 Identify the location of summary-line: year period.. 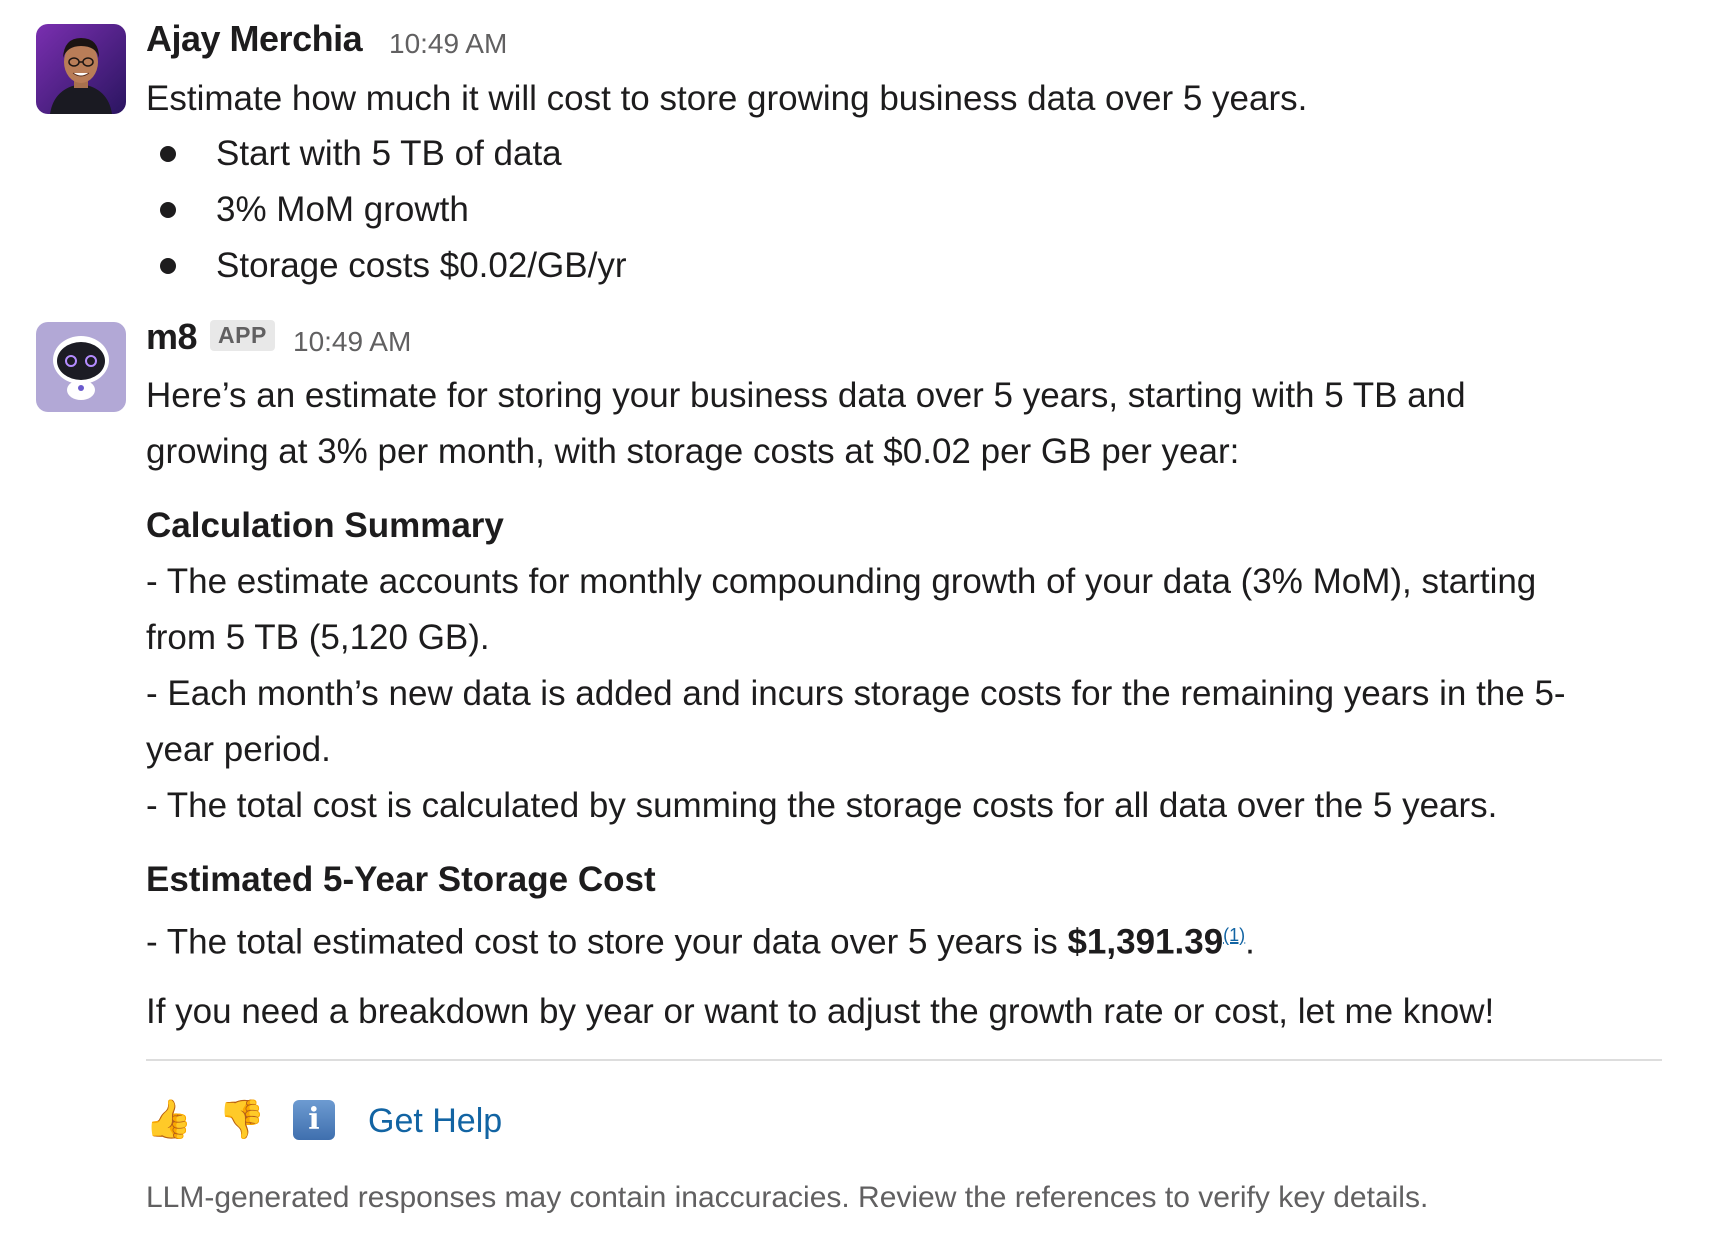
(238, 749).